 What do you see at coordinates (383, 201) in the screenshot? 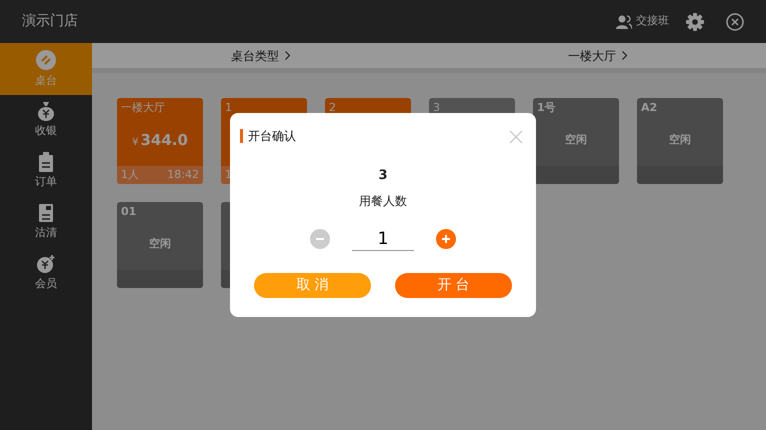
I see `guests-label: 用餐人数` at bounding box center [383, 201].